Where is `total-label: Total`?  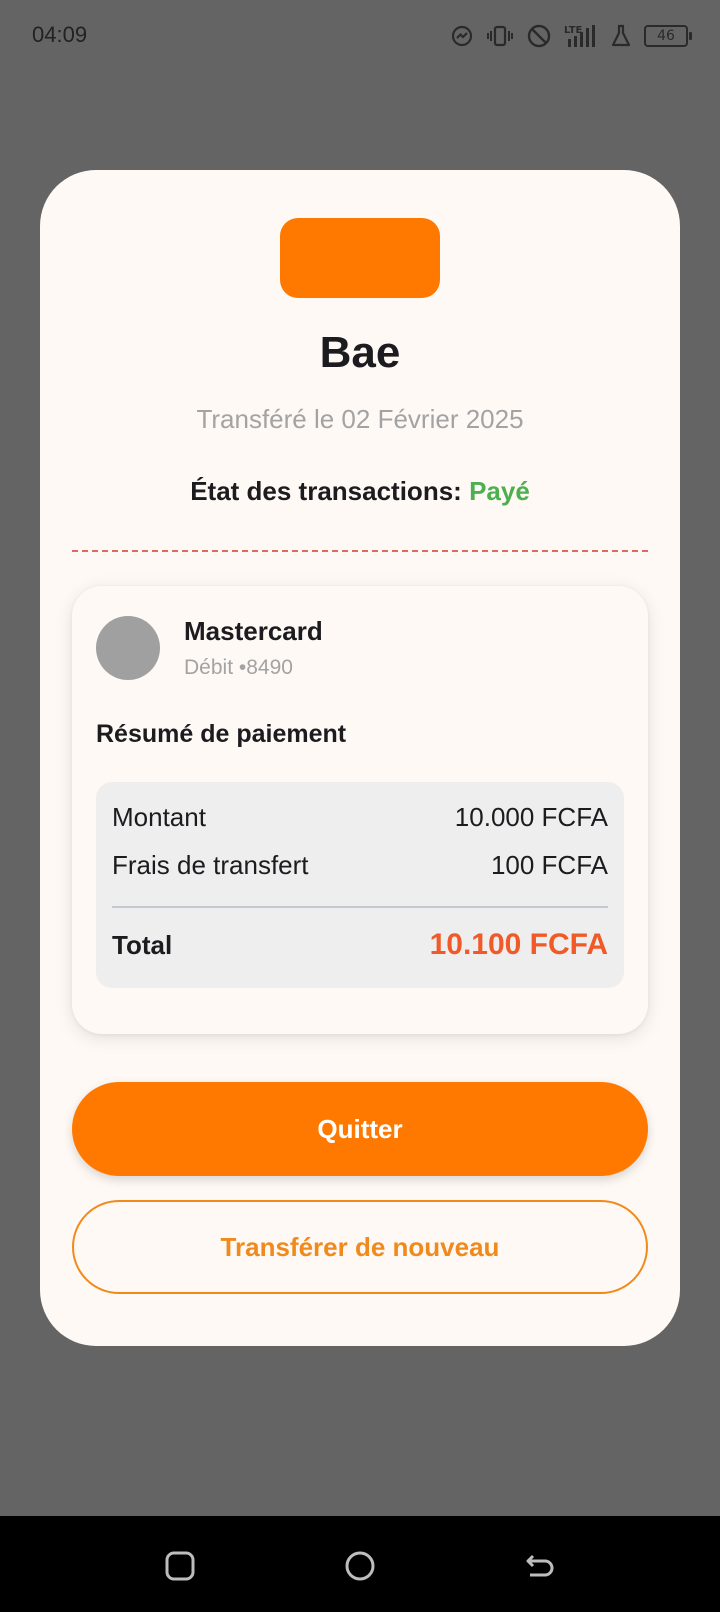
total-label: Total is located at coordinates (142, 944).